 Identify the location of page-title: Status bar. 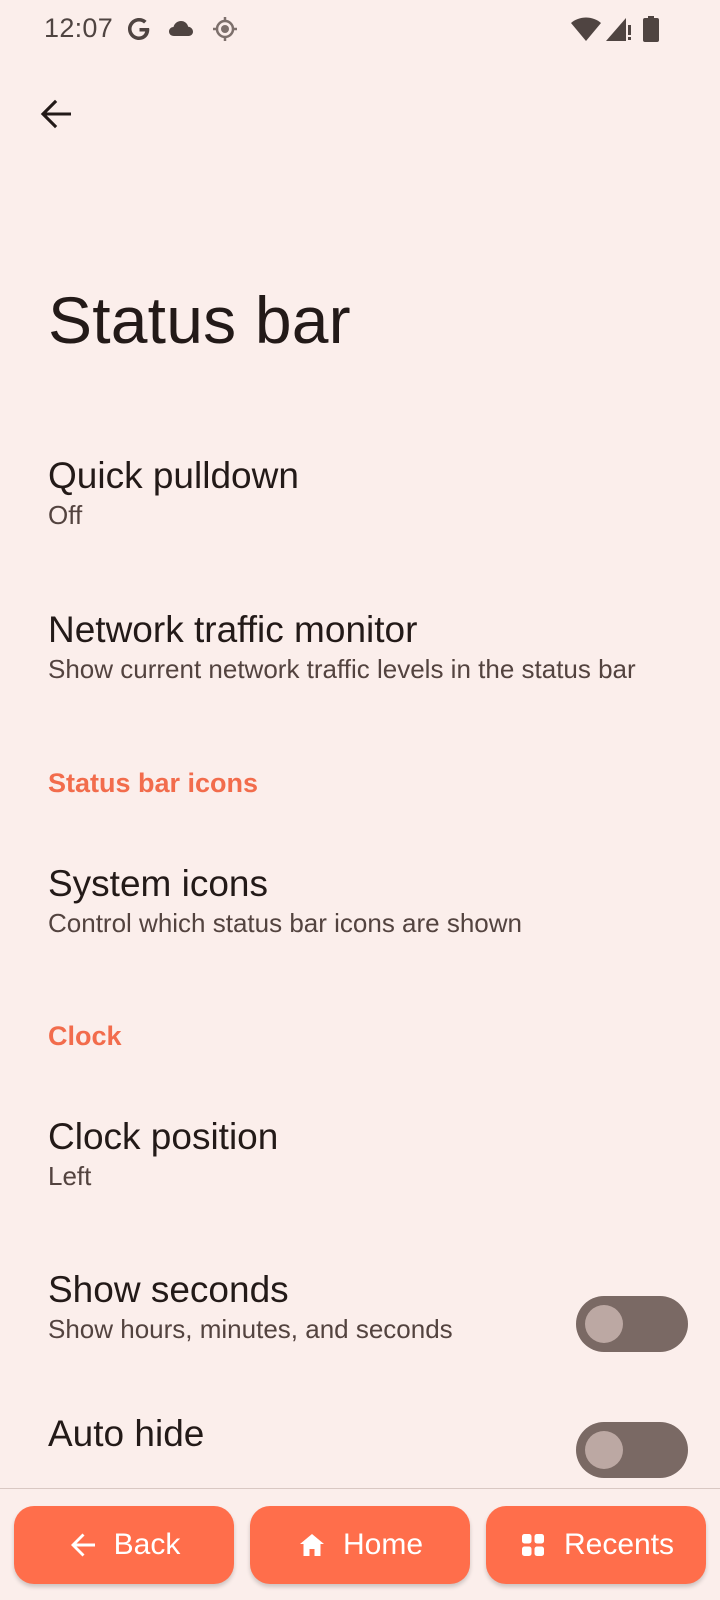
(199, 320).